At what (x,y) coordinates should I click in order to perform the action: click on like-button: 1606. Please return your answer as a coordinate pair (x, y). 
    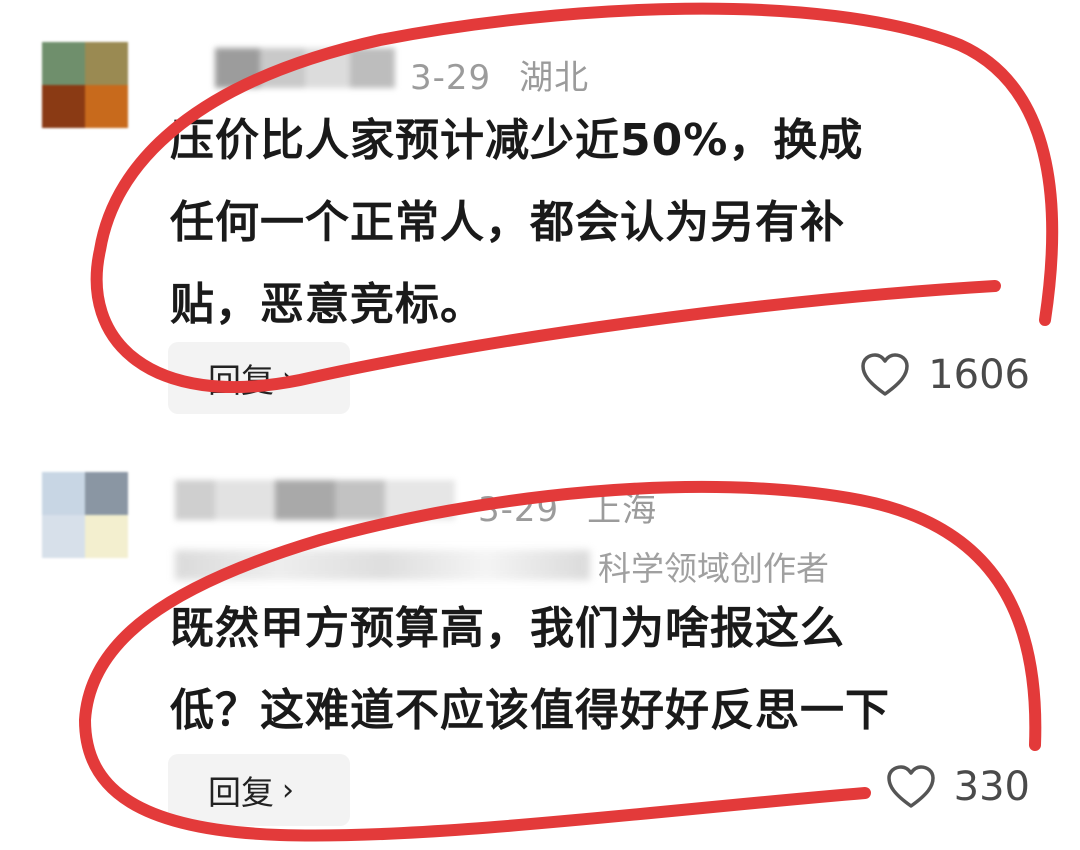
    Looking at the image, I should click on (945, 375).